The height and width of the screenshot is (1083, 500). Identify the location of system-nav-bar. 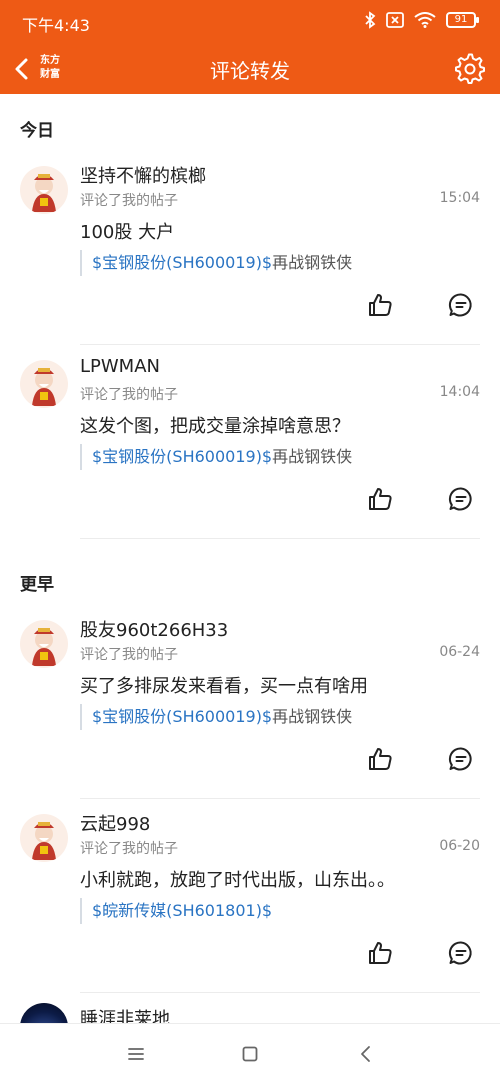
(250, 1053).